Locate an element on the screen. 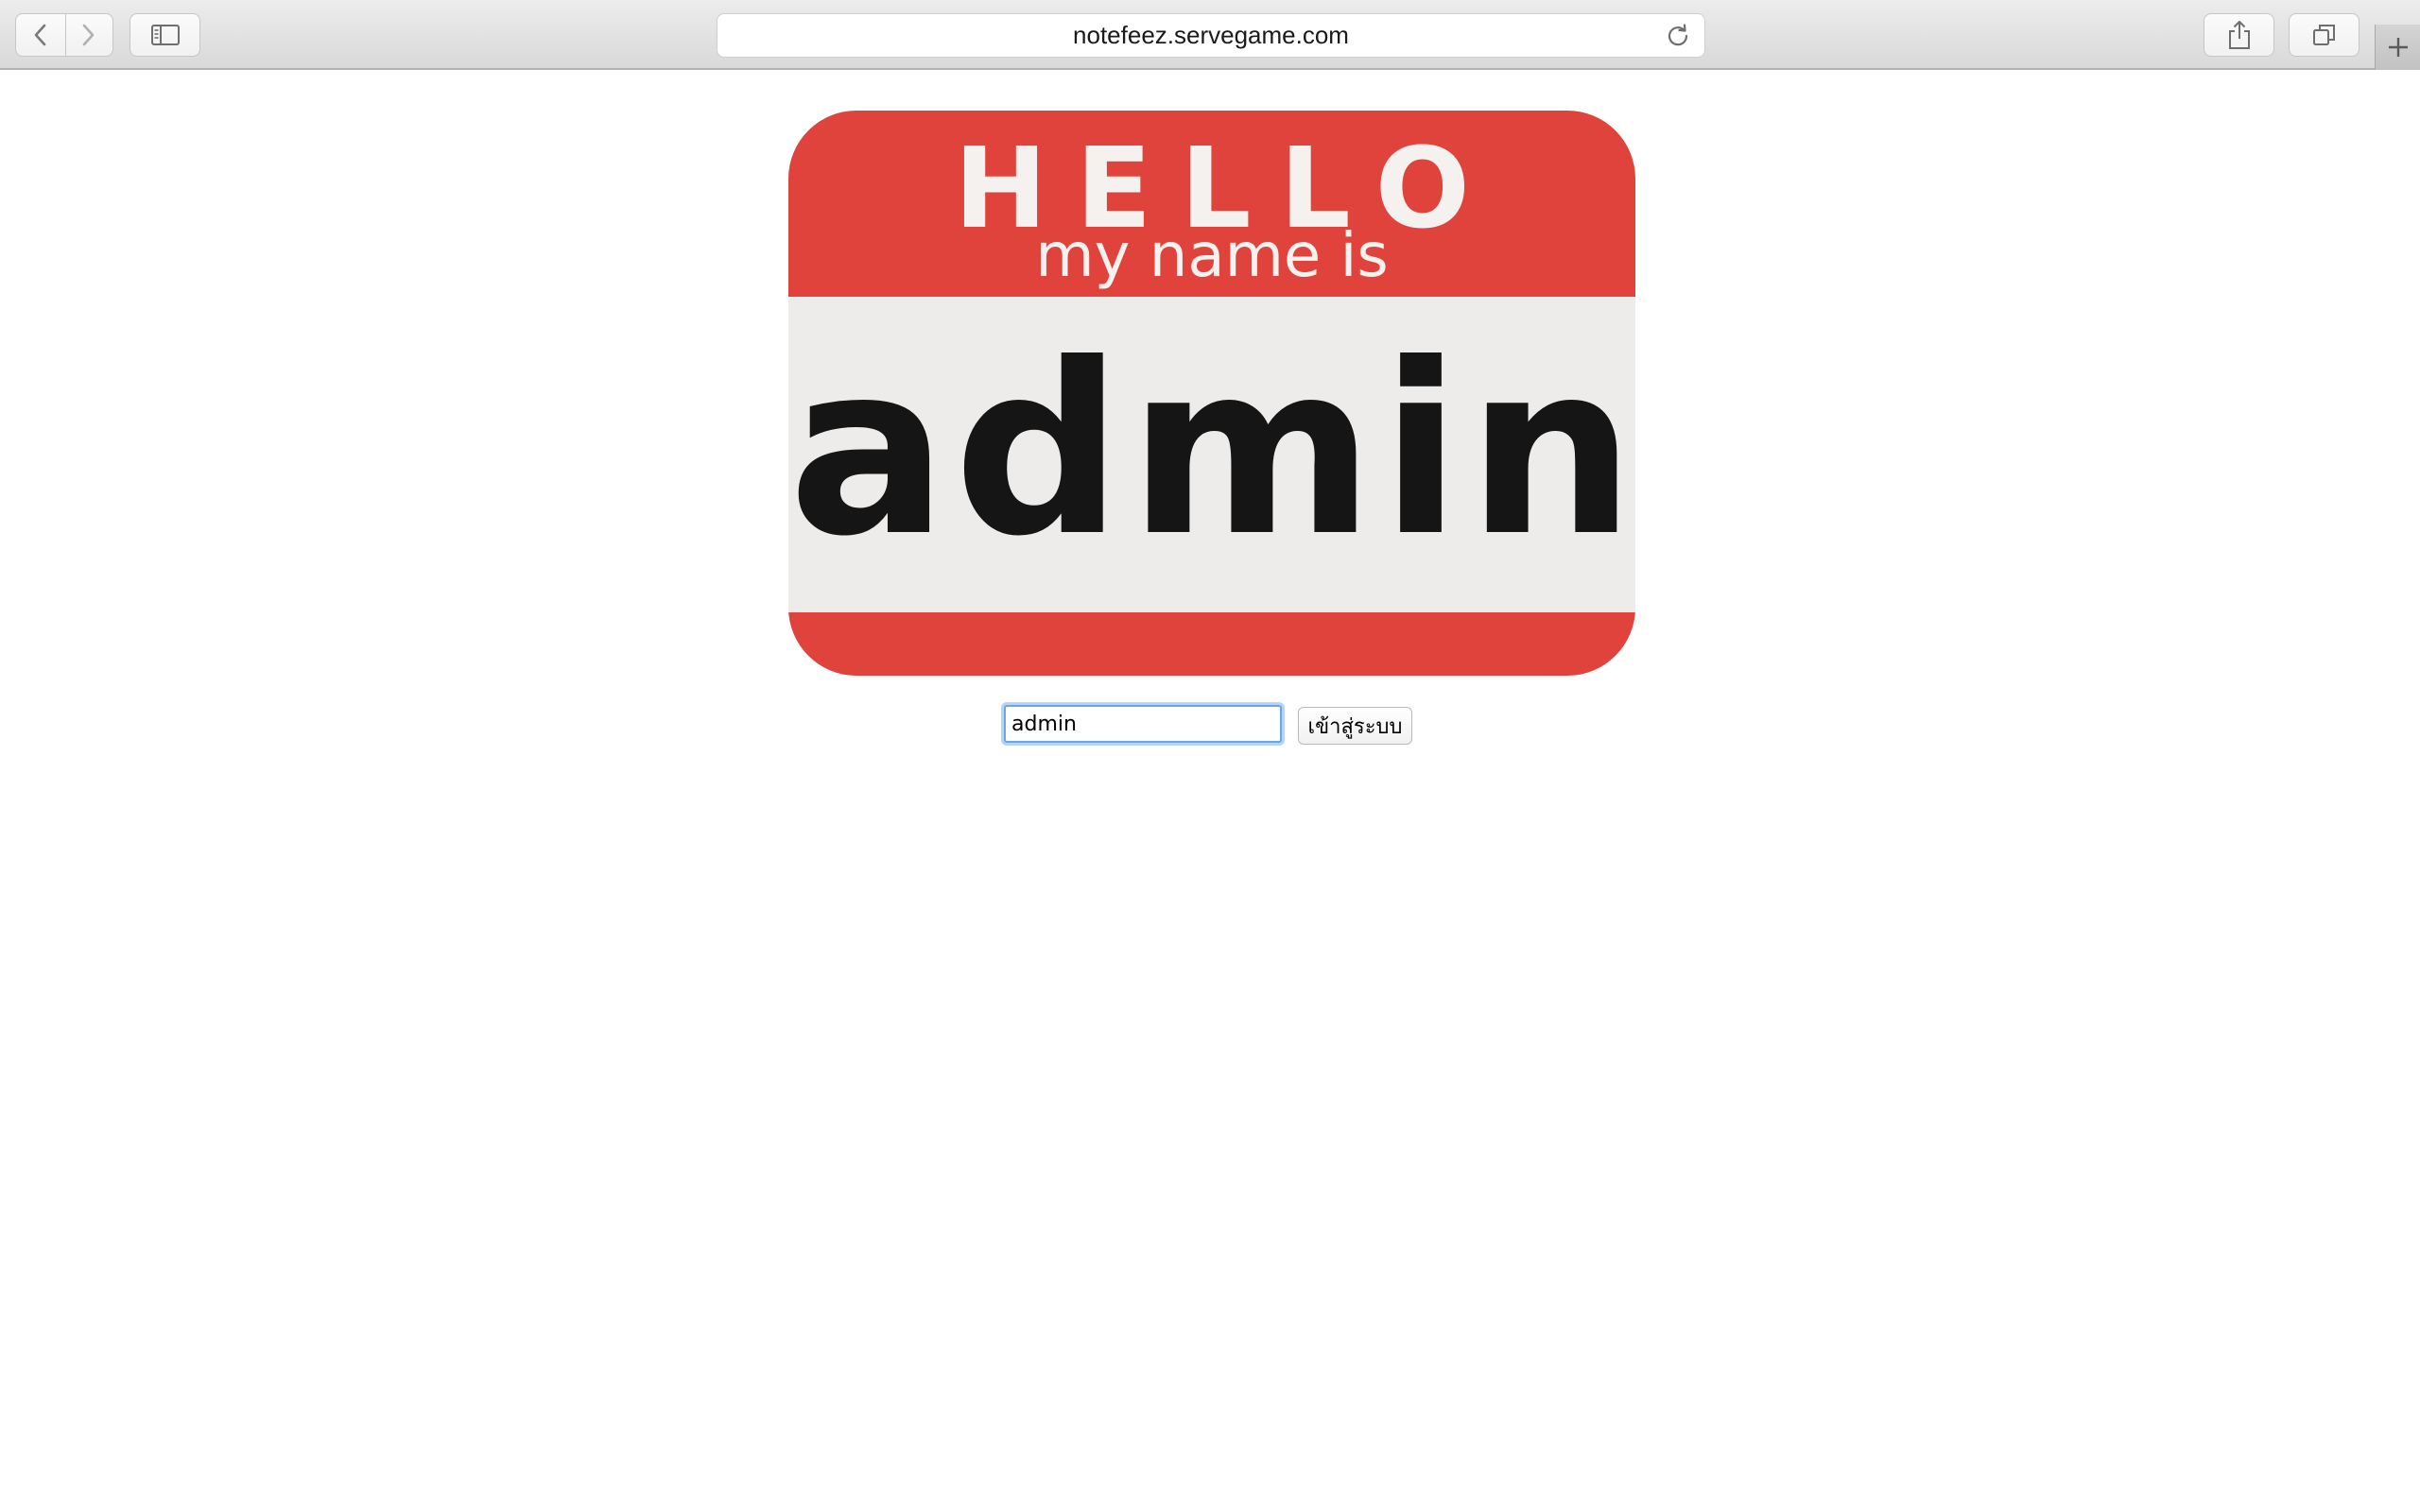  hello-name-badge-image: HELLO my name is admin is located at coordinates (1211, 393).